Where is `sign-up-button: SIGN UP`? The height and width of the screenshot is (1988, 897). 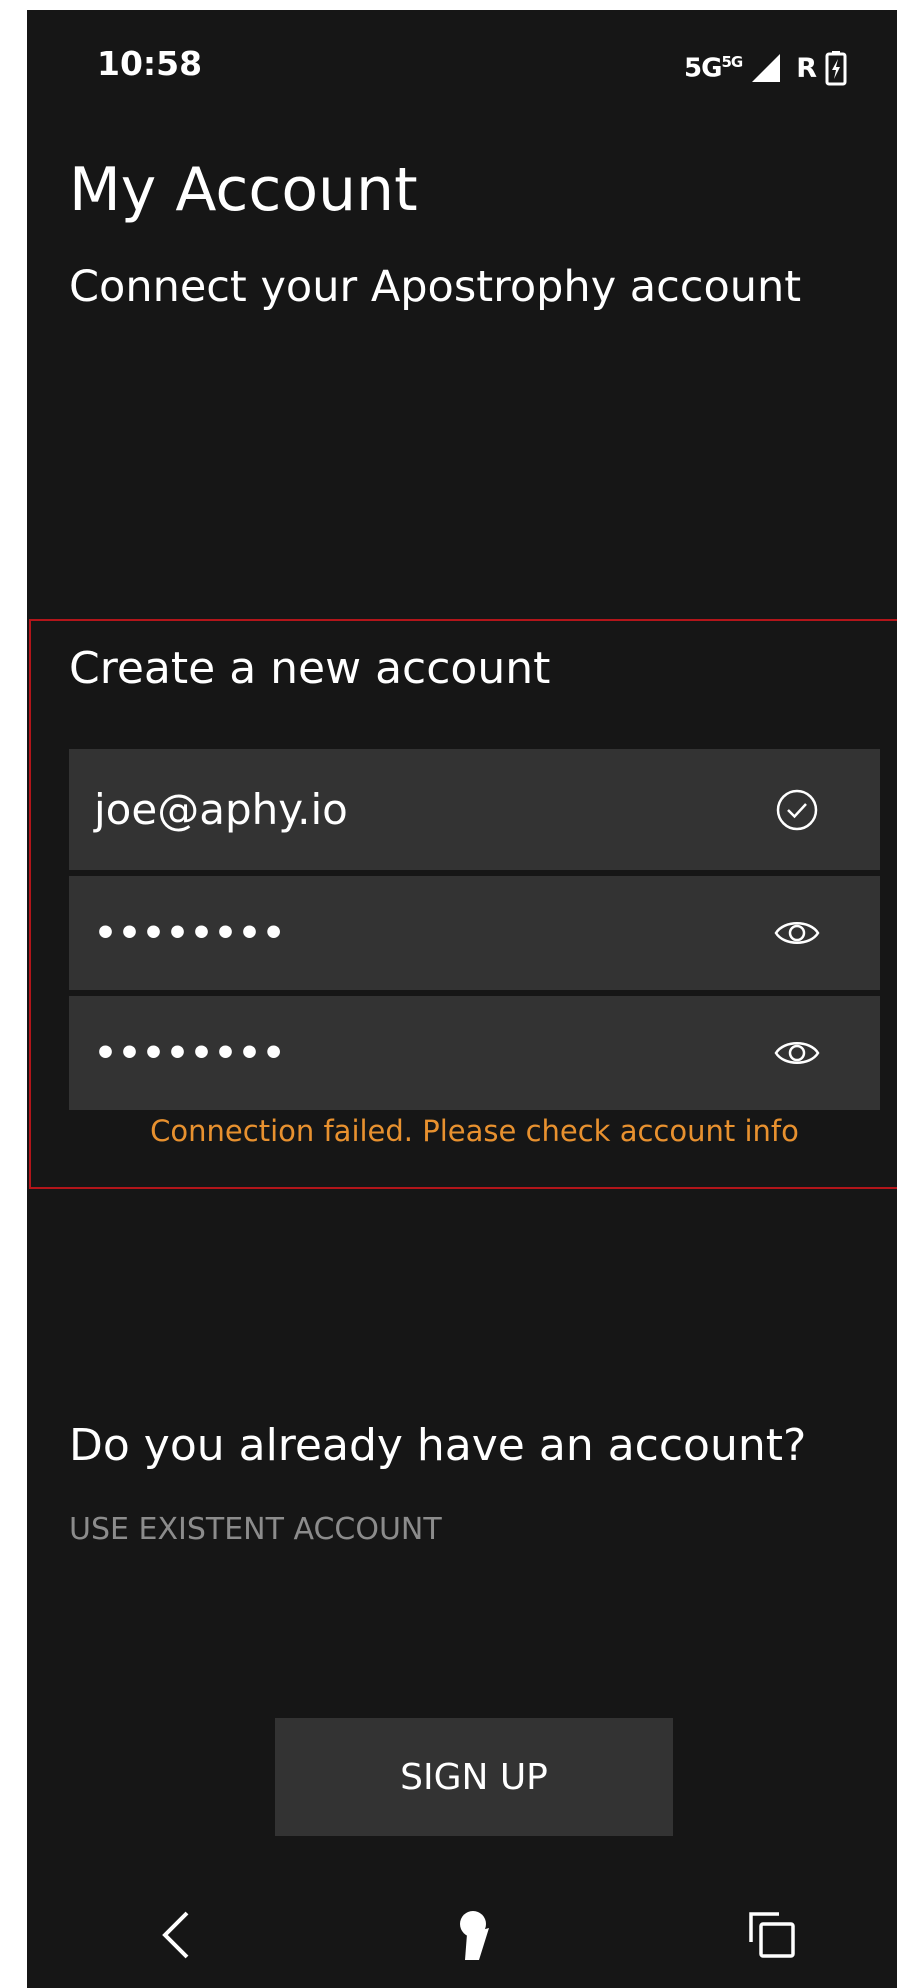
sign-up-button: SIGN UP is located at coordinates (474, 1777).